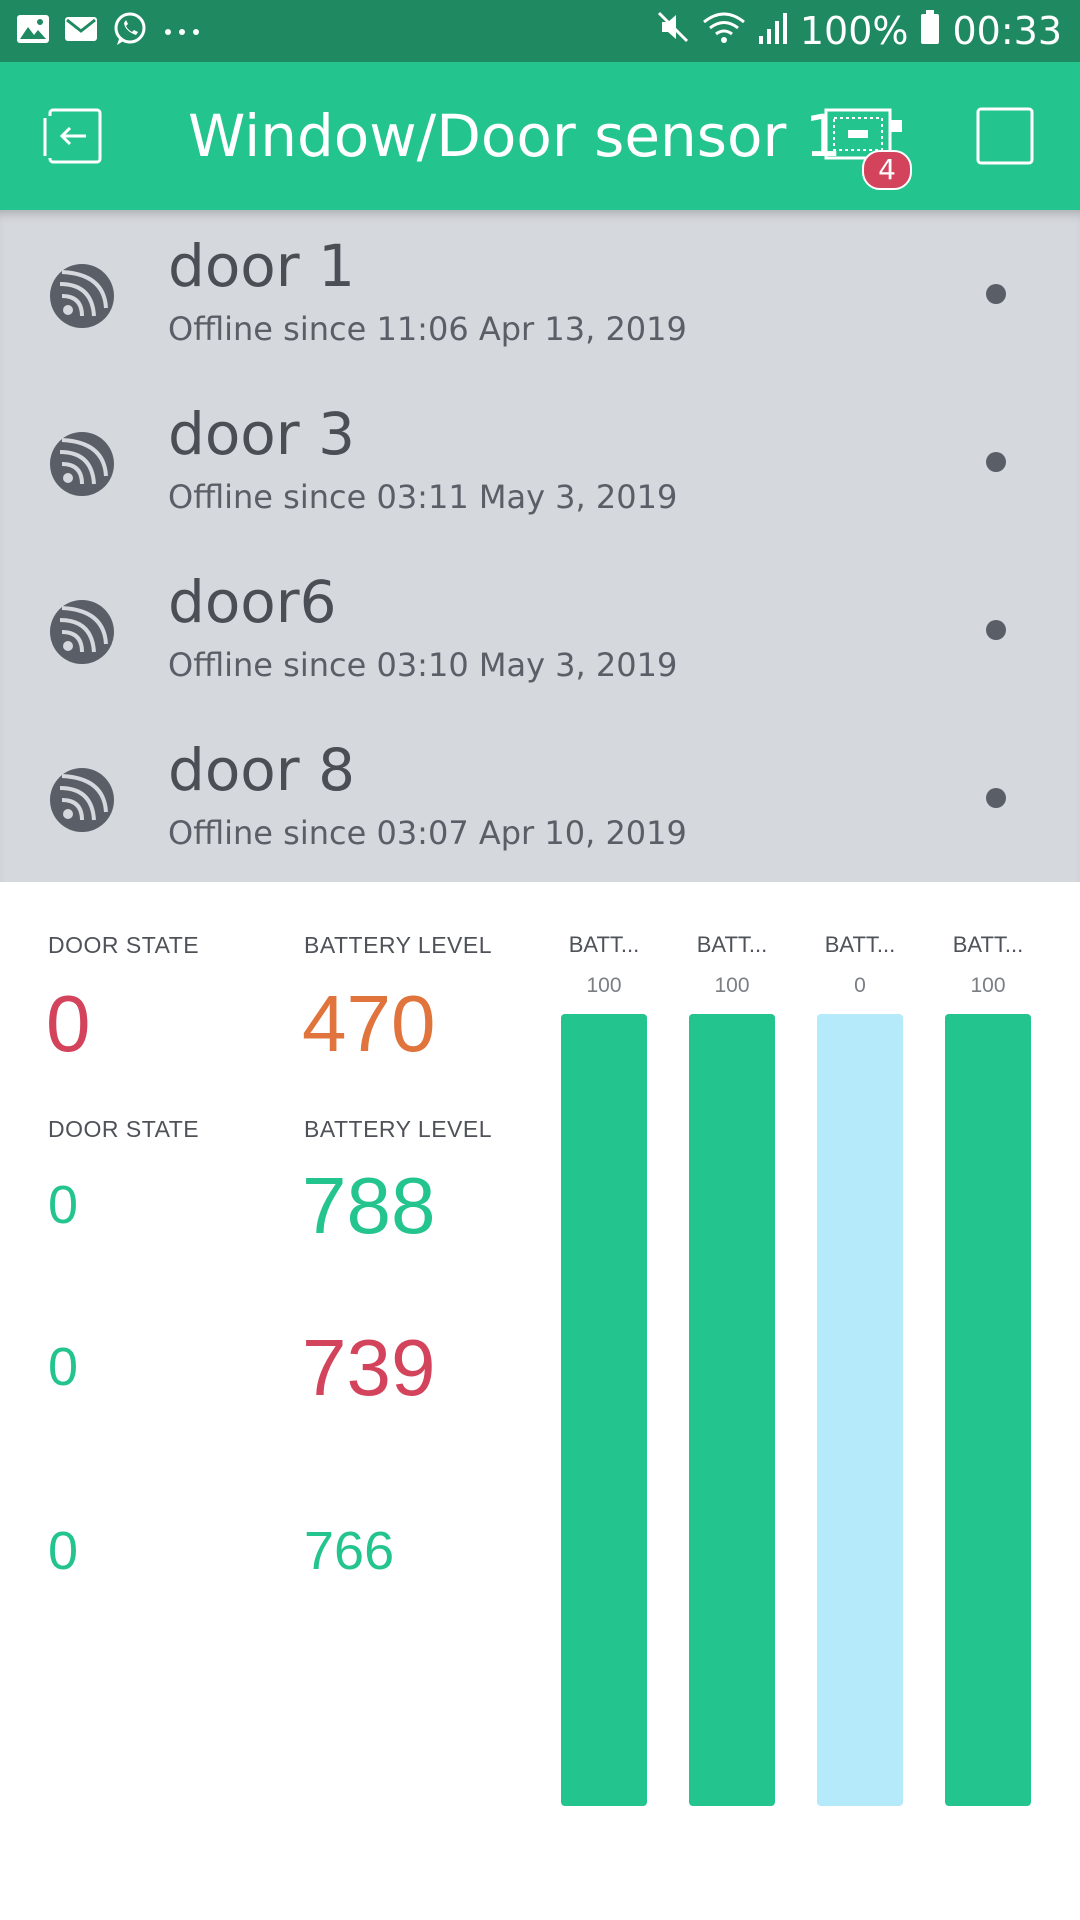 This screenshot has width=1080, height=1920. Describe the element at coordinates (423, 665) in the screenshot. I see `device-status: Offline since 03:10 May 3, 2019` at that location.